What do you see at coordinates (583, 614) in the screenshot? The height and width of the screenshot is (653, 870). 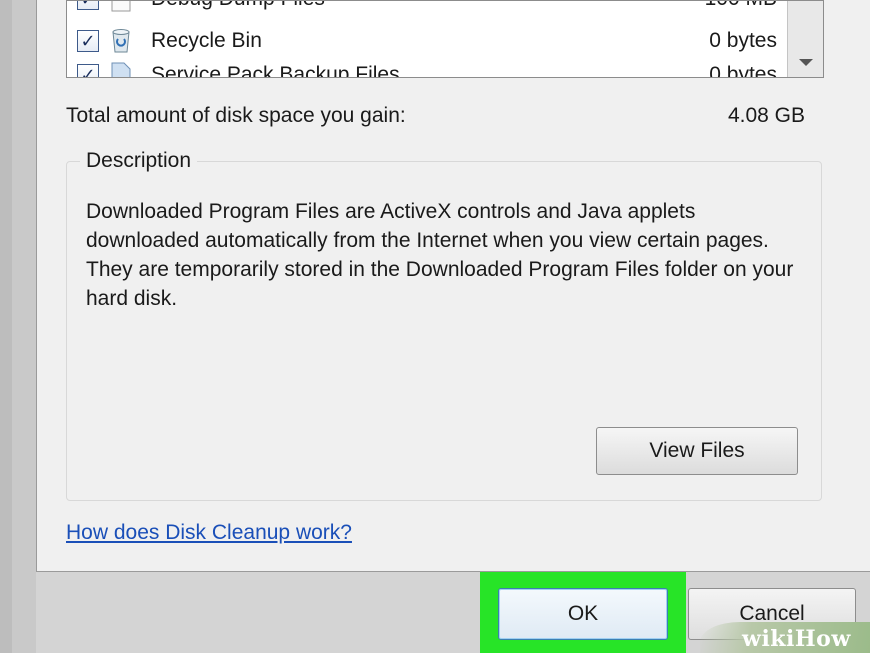 I see `ok-button: OK` at bounding box center [583, 614].